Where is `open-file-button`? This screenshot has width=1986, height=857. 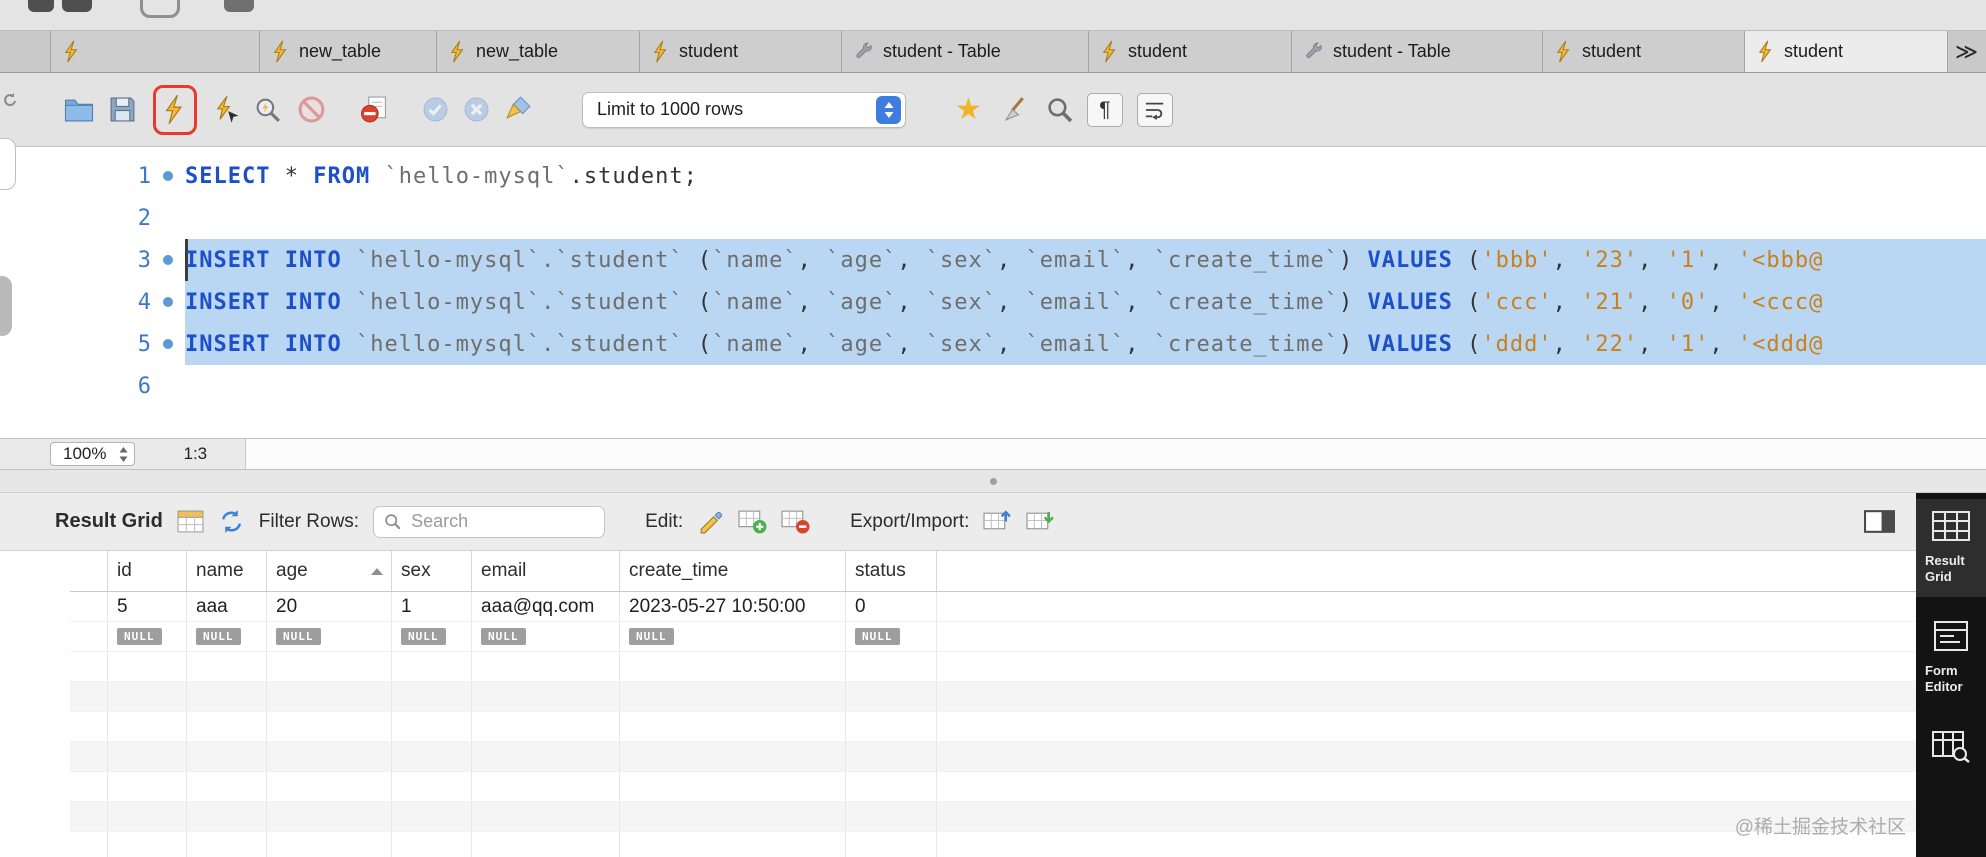
open-file-button is located at coordinates (79, 110).